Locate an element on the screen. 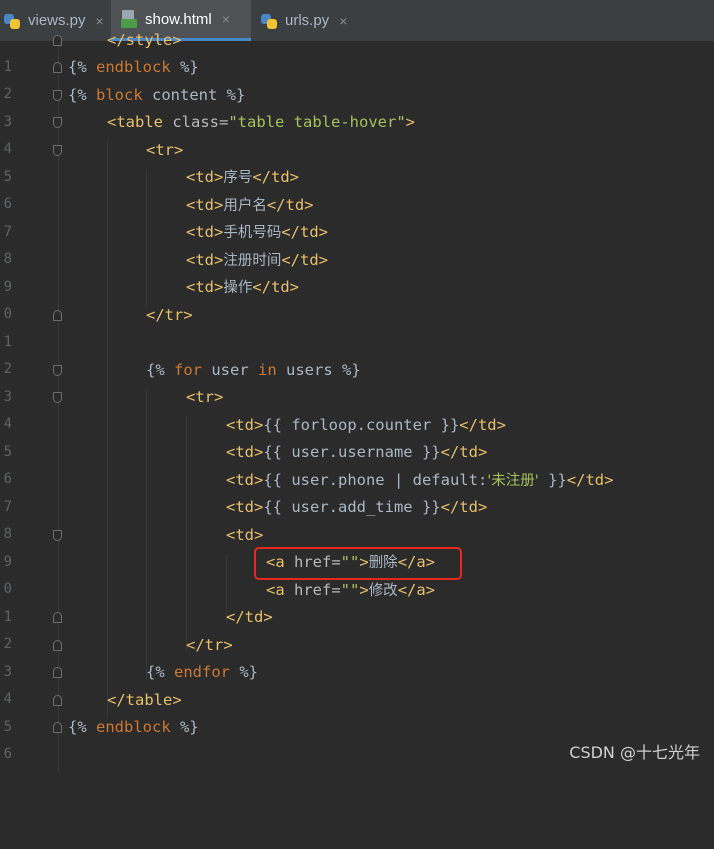 The width and height of the screenshot is (714, 849). code-line: 1 </tr> is located at coordinates (357, 315).